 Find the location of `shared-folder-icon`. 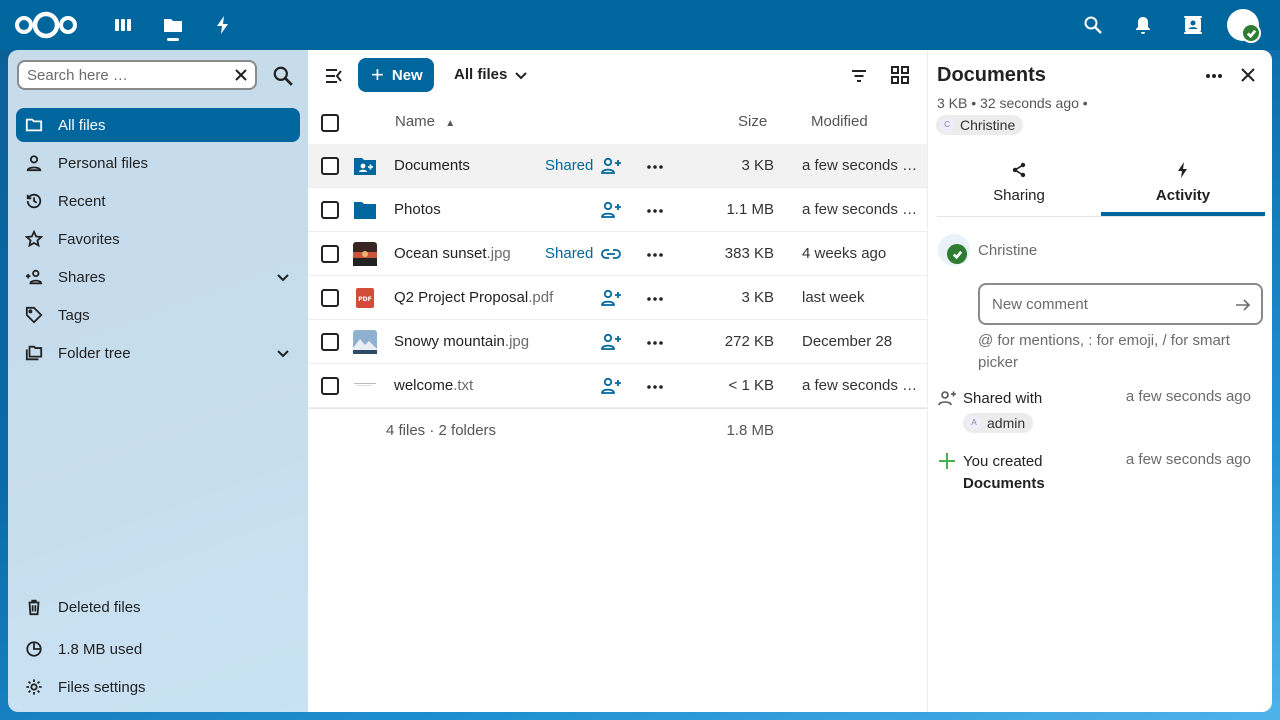

shared-folder-icon is located at coordinates (365, 166).